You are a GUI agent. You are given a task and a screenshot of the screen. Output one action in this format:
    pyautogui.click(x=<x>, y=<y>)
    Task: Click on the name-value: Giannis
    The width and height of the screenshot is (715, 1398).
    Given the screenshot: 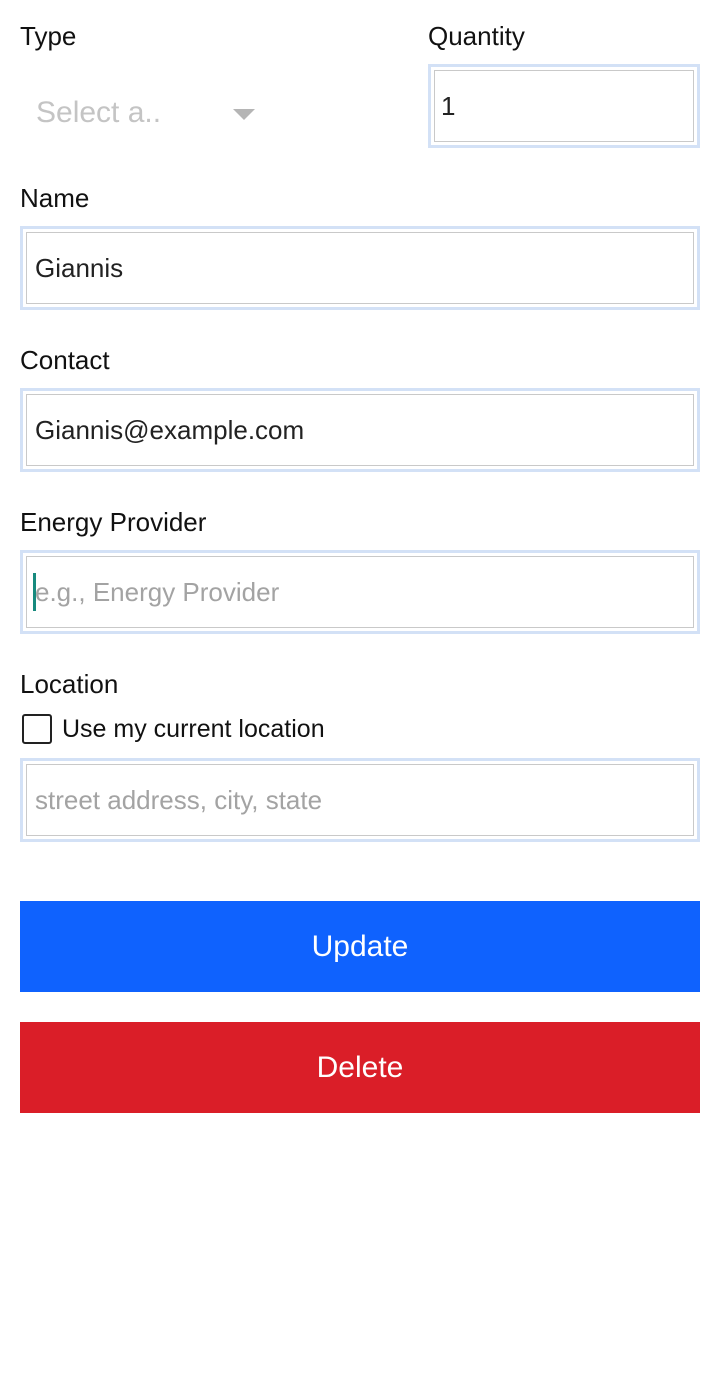 What is the action you would take?
    pyautogui.click(x=360, y=268)
    